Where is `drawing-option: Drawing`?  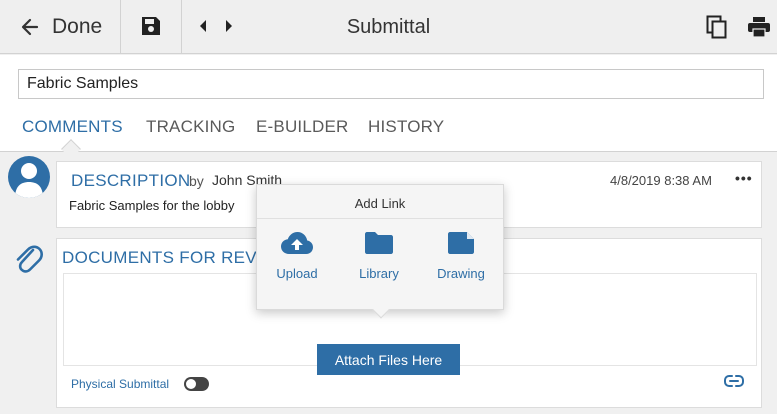
drawing-option: Drawing is located at coordinates (461, 256).